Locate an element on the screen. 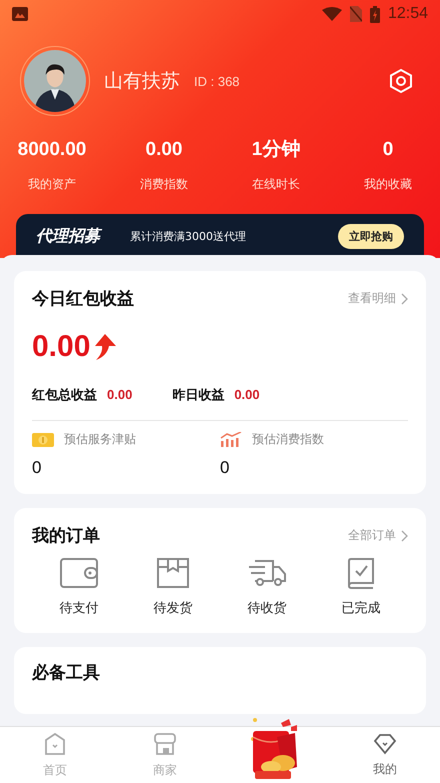 The height and width of the screenshot is (783, 440). banner-title: 代理招募 is located at coordinates (68, 236).